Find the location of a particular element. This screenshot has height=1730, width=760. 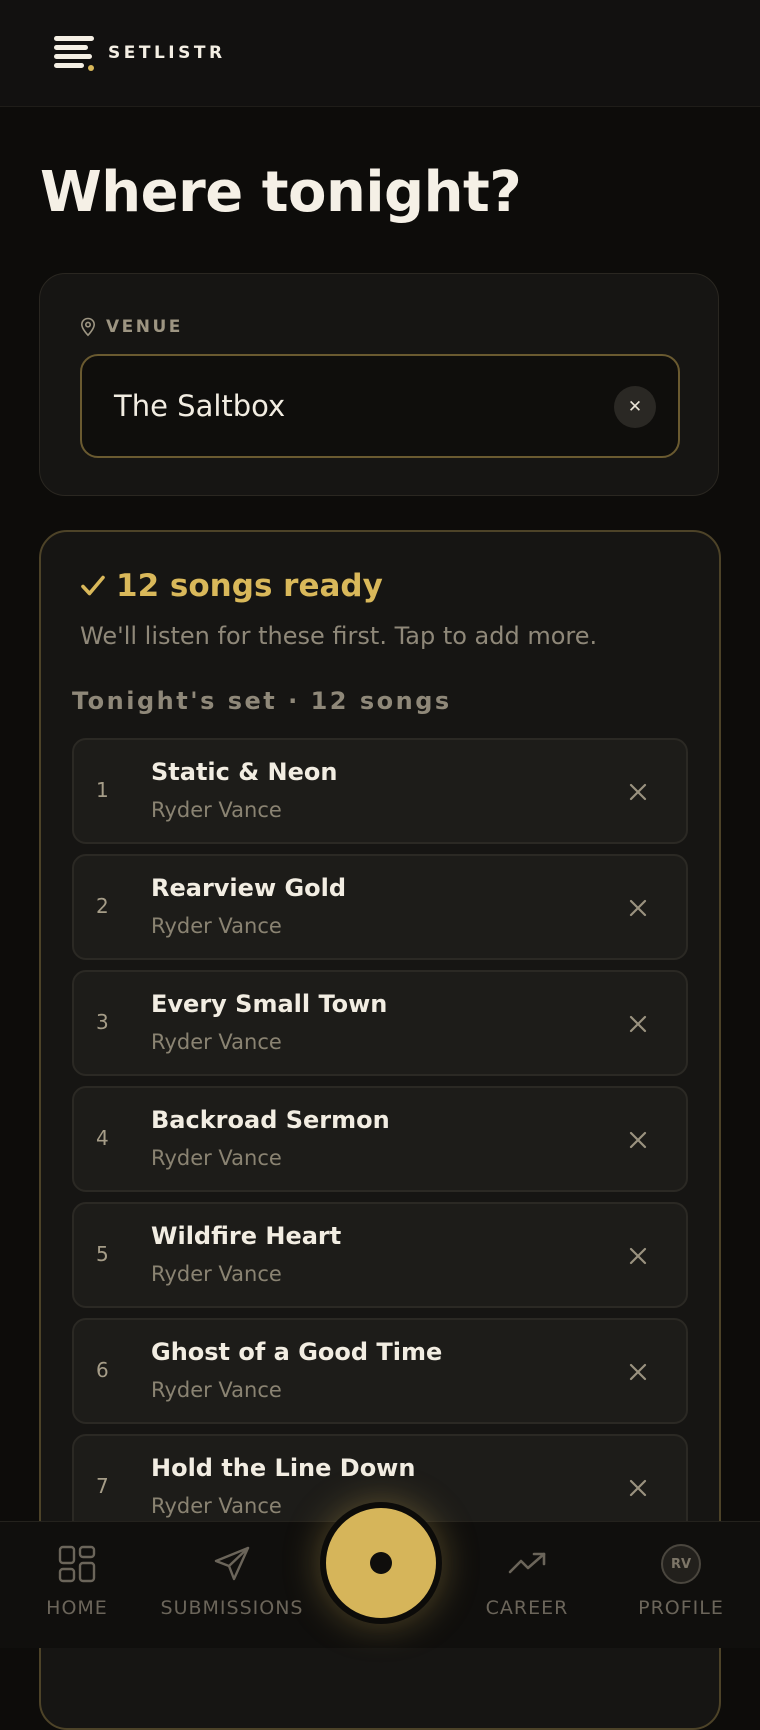

song-number: 6 is located at coordinates (102, 1370).